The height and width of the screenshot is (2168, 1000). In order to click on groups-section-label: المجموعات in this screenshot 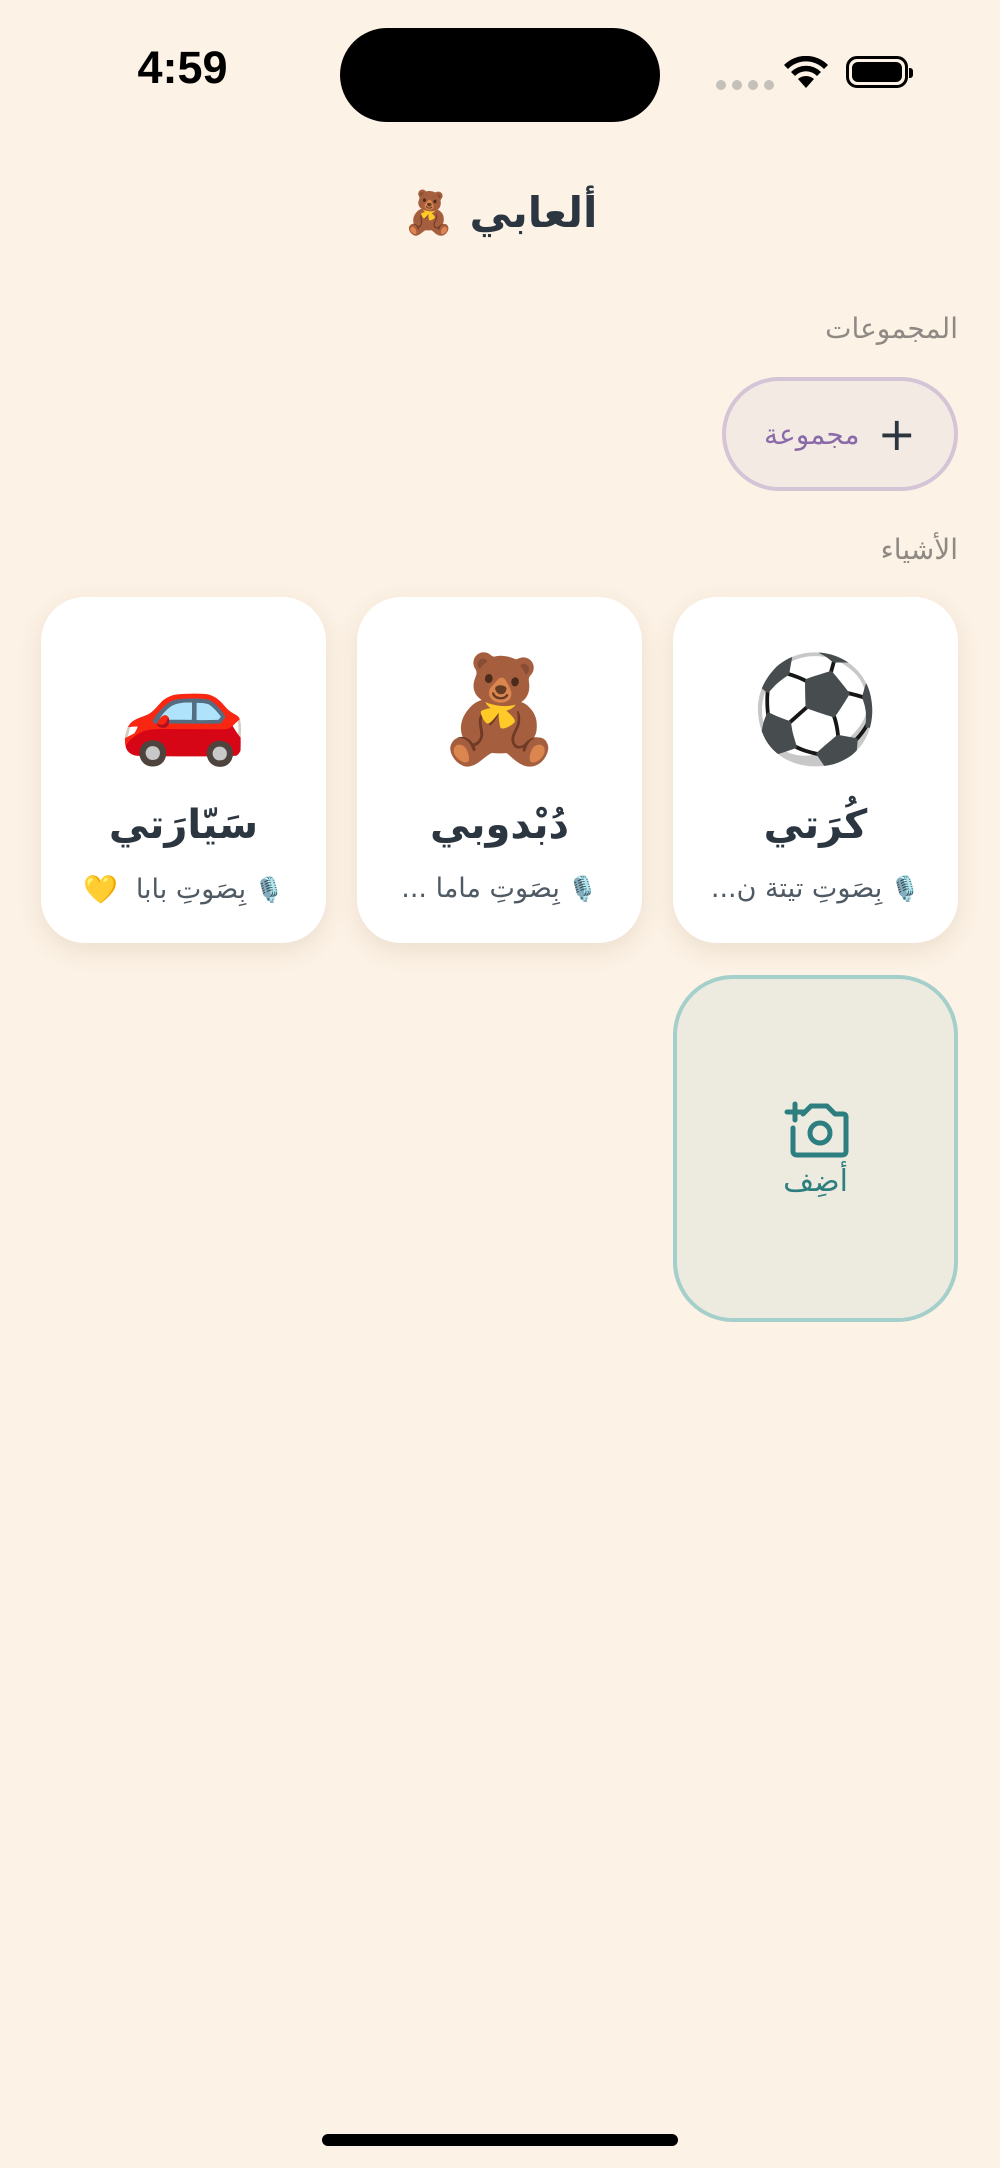, I will do `click(891, 328)`.